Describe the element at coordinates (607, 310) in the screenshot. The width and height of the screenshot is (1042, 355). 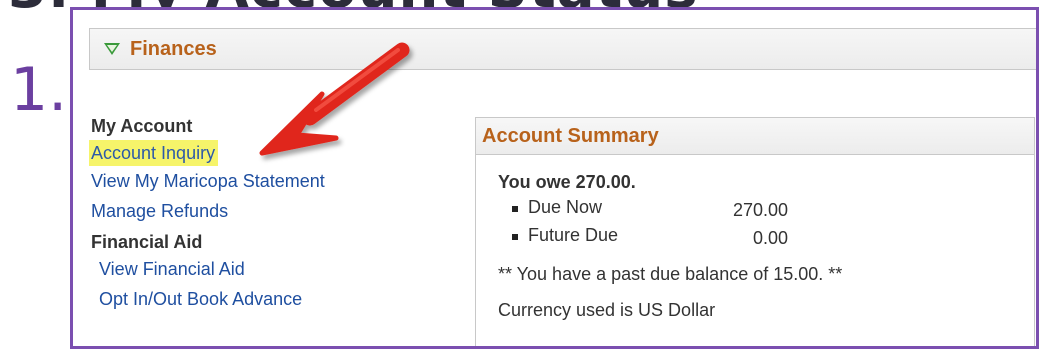
I see `currency-note: Currency used is US Dollar` at that location.